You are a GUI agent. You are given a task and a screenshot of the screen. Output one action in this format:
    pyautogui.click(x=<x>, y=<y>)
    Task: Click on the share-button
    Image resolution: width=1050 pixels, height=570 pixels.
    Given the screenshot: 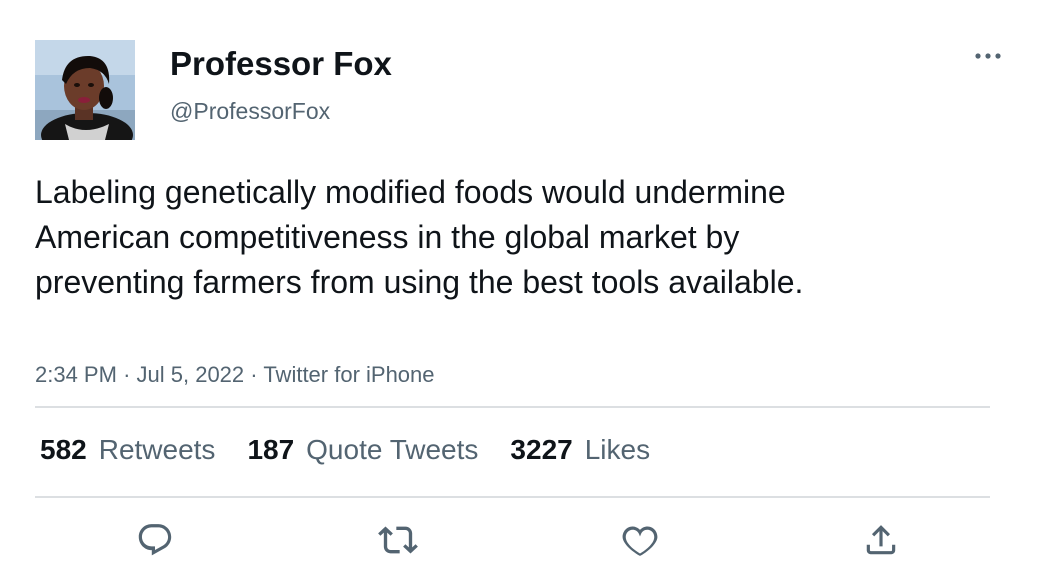 What is the action you would take?
    pyautogui.click(x=881, y=540)
    